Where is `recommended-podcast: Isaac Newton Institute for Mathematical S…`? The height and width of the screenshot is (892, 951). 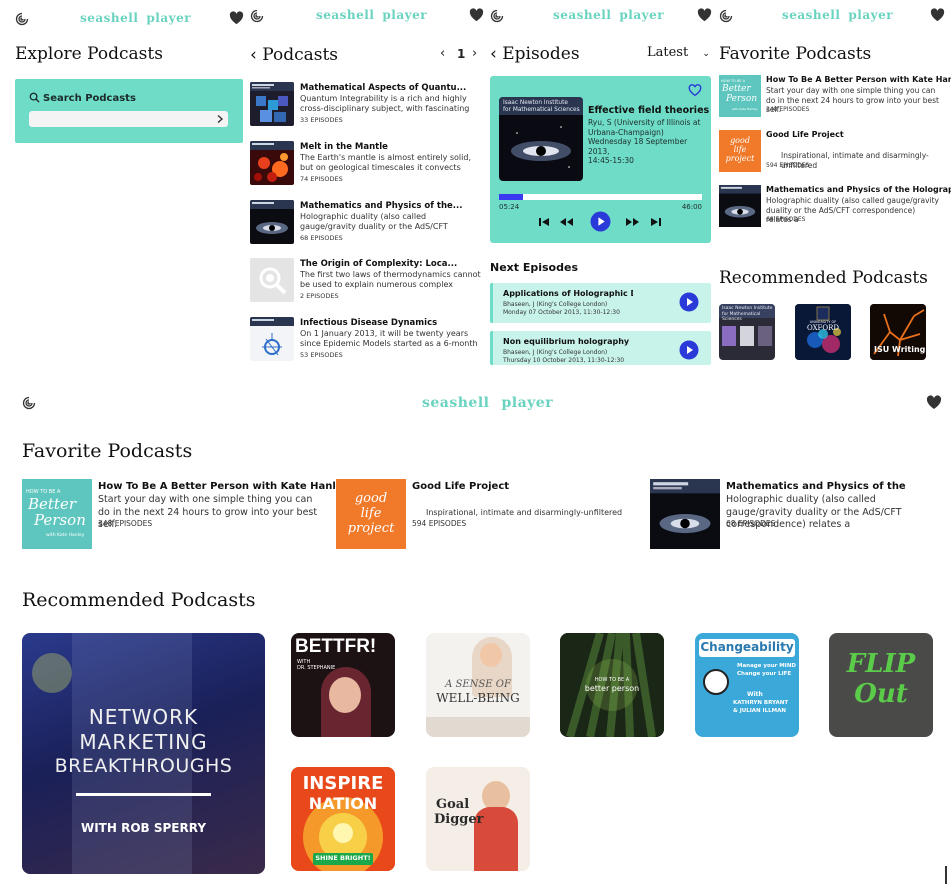
recommended-podcast: Isaac Newton Institute for Mathematical S… is located at coordinates (747, 332).